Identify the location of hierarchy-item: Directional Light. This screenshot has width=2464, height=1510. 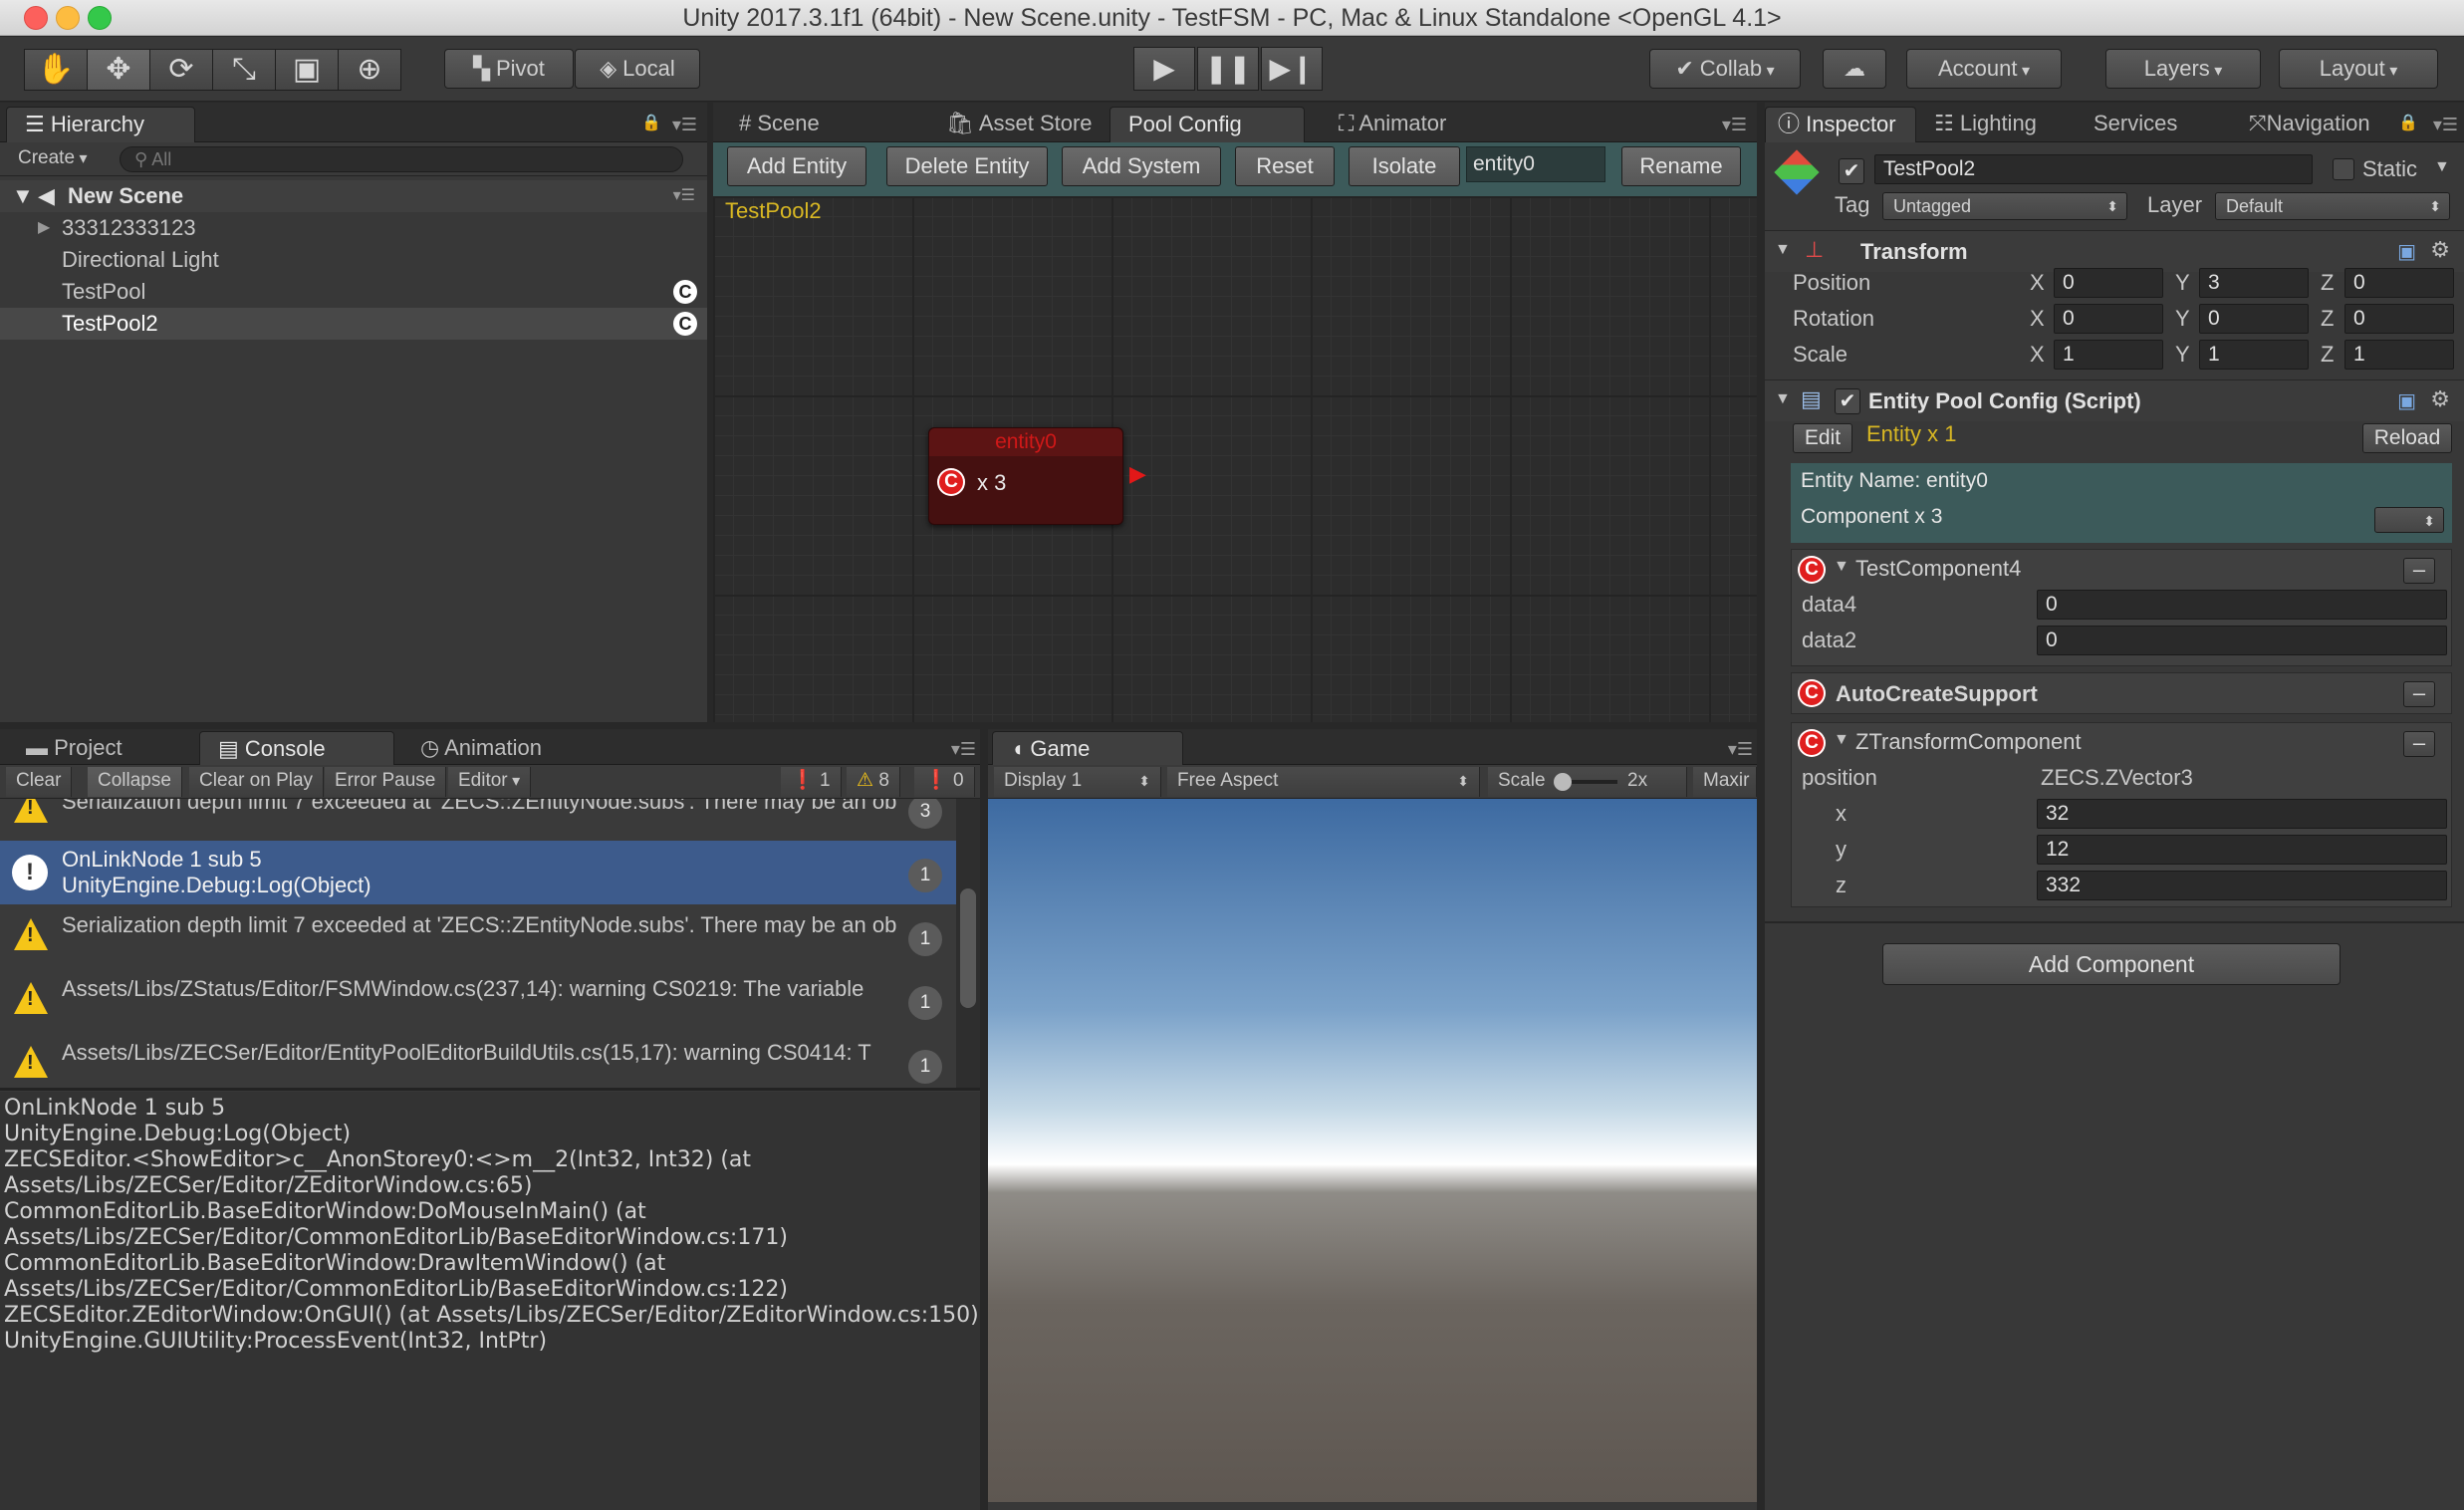
(353, 260).